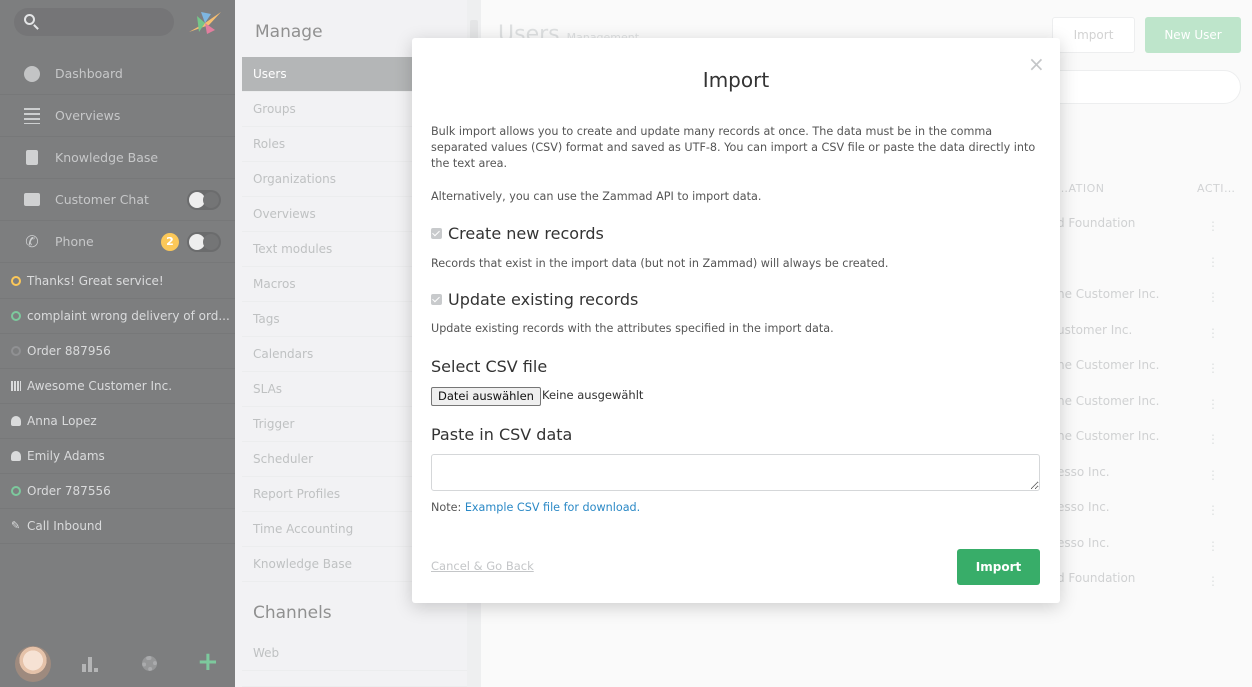  I want to click on csv-data-textarea, so click(735, 472).